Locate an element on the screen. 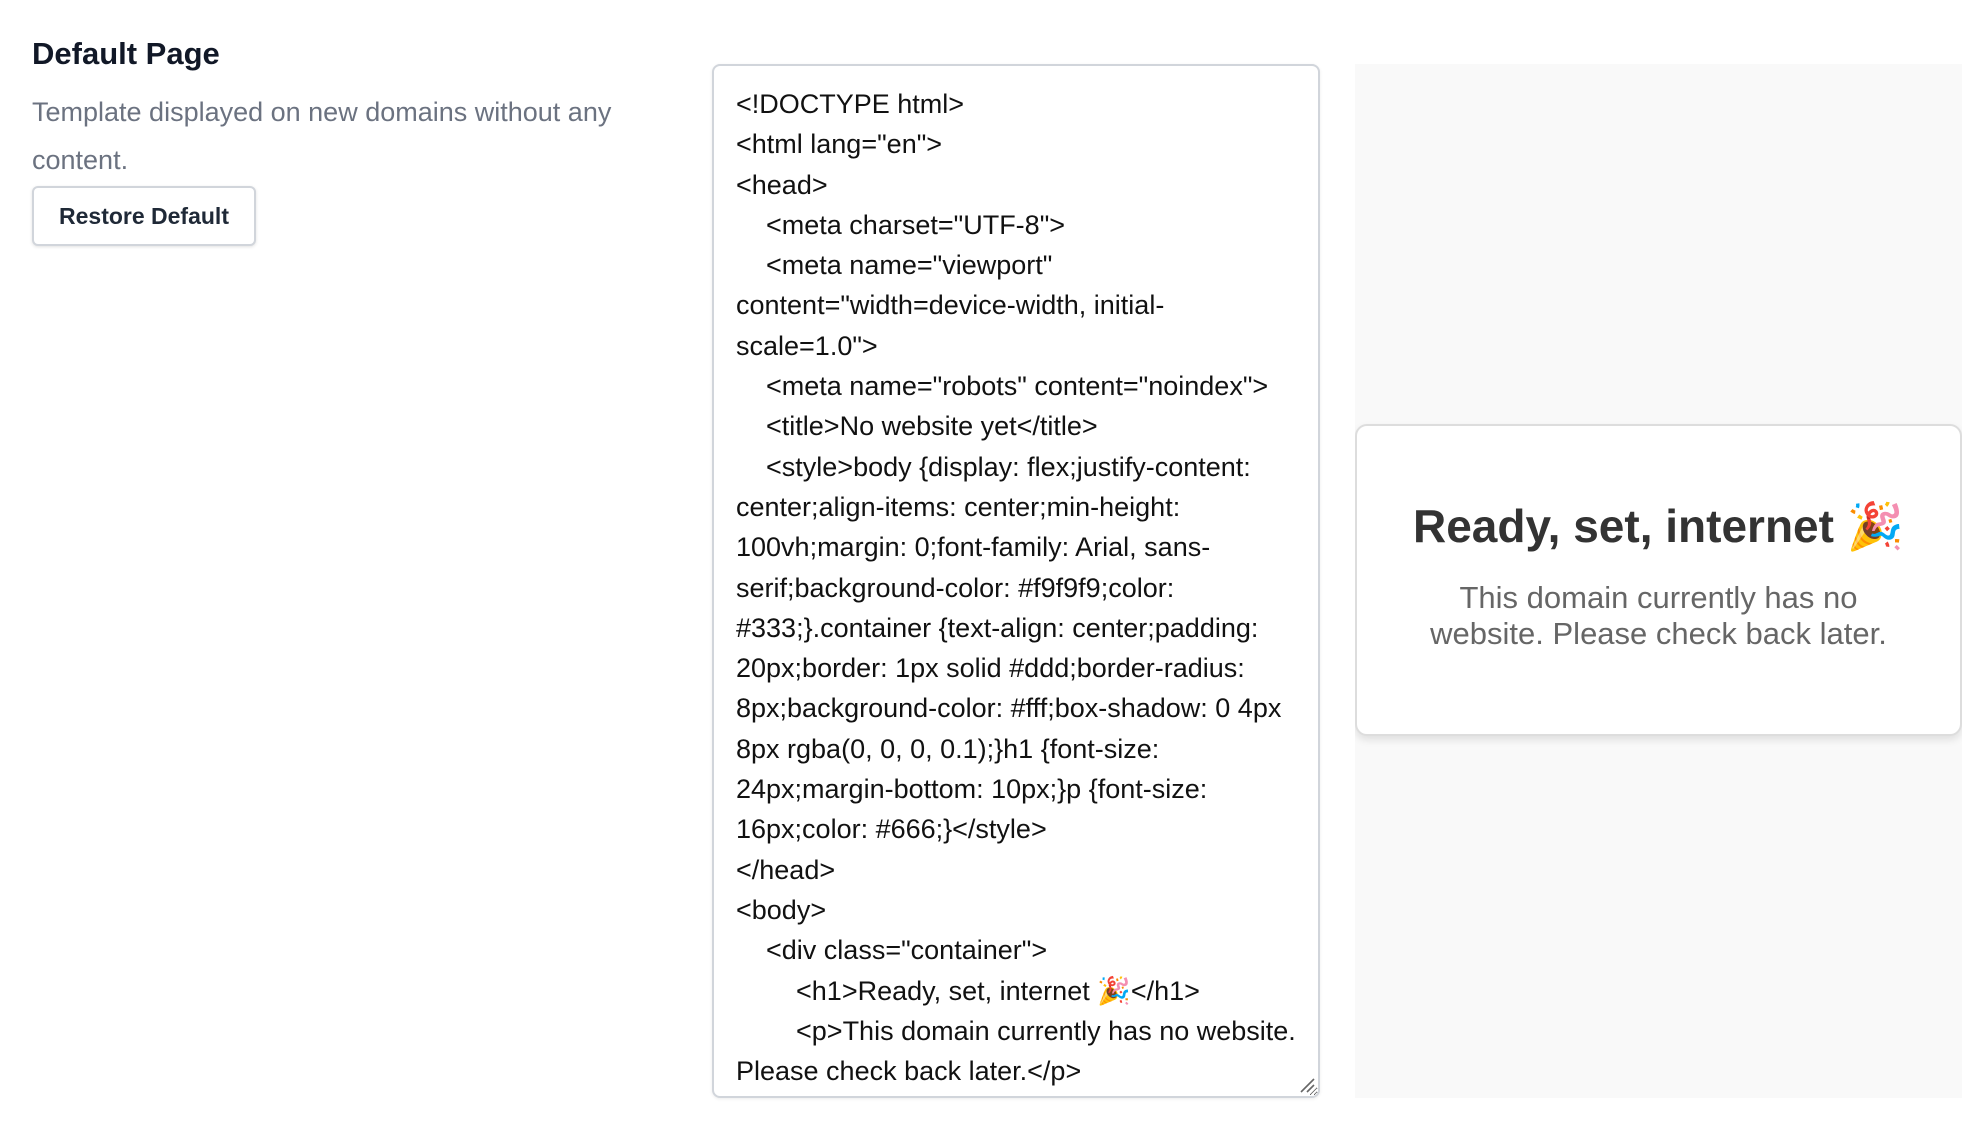 The width and height of the screenshot is (1984, 1124). resize-handle-icon is located at coordinates (1307, 1085).